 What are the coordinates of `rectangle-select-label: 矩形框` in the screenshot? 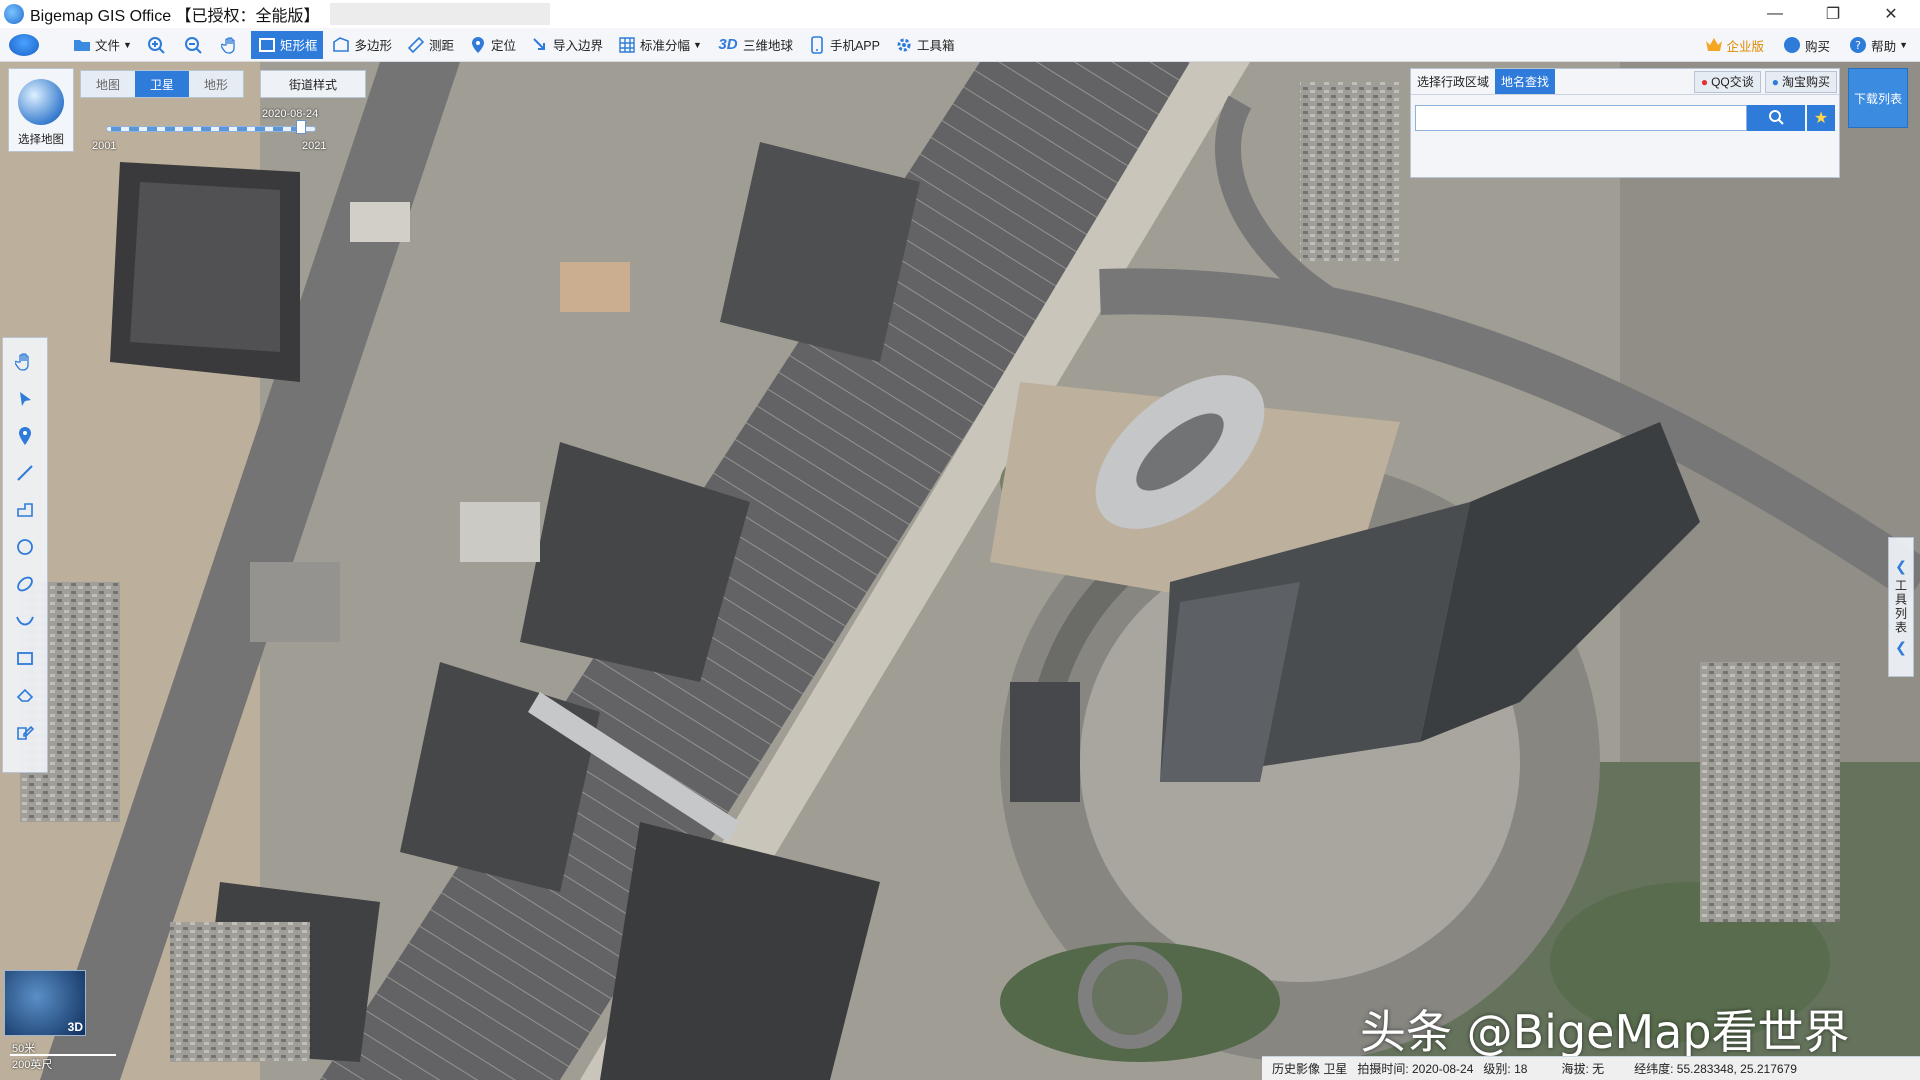 It's located at (298, 46).